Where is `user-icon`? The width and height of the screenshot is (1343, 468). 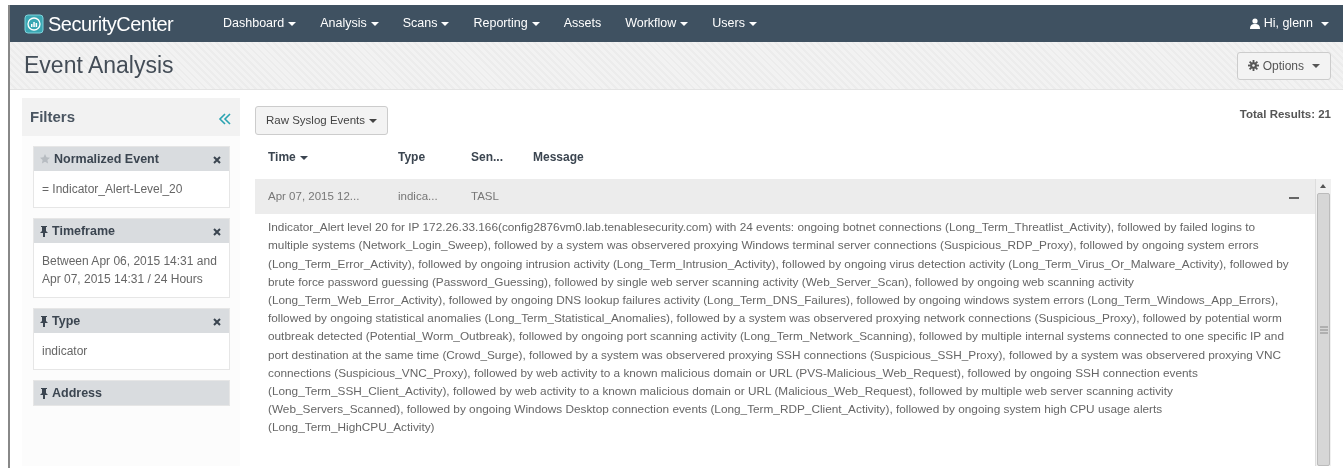 user-icon is located at coordinates (1254, 23).